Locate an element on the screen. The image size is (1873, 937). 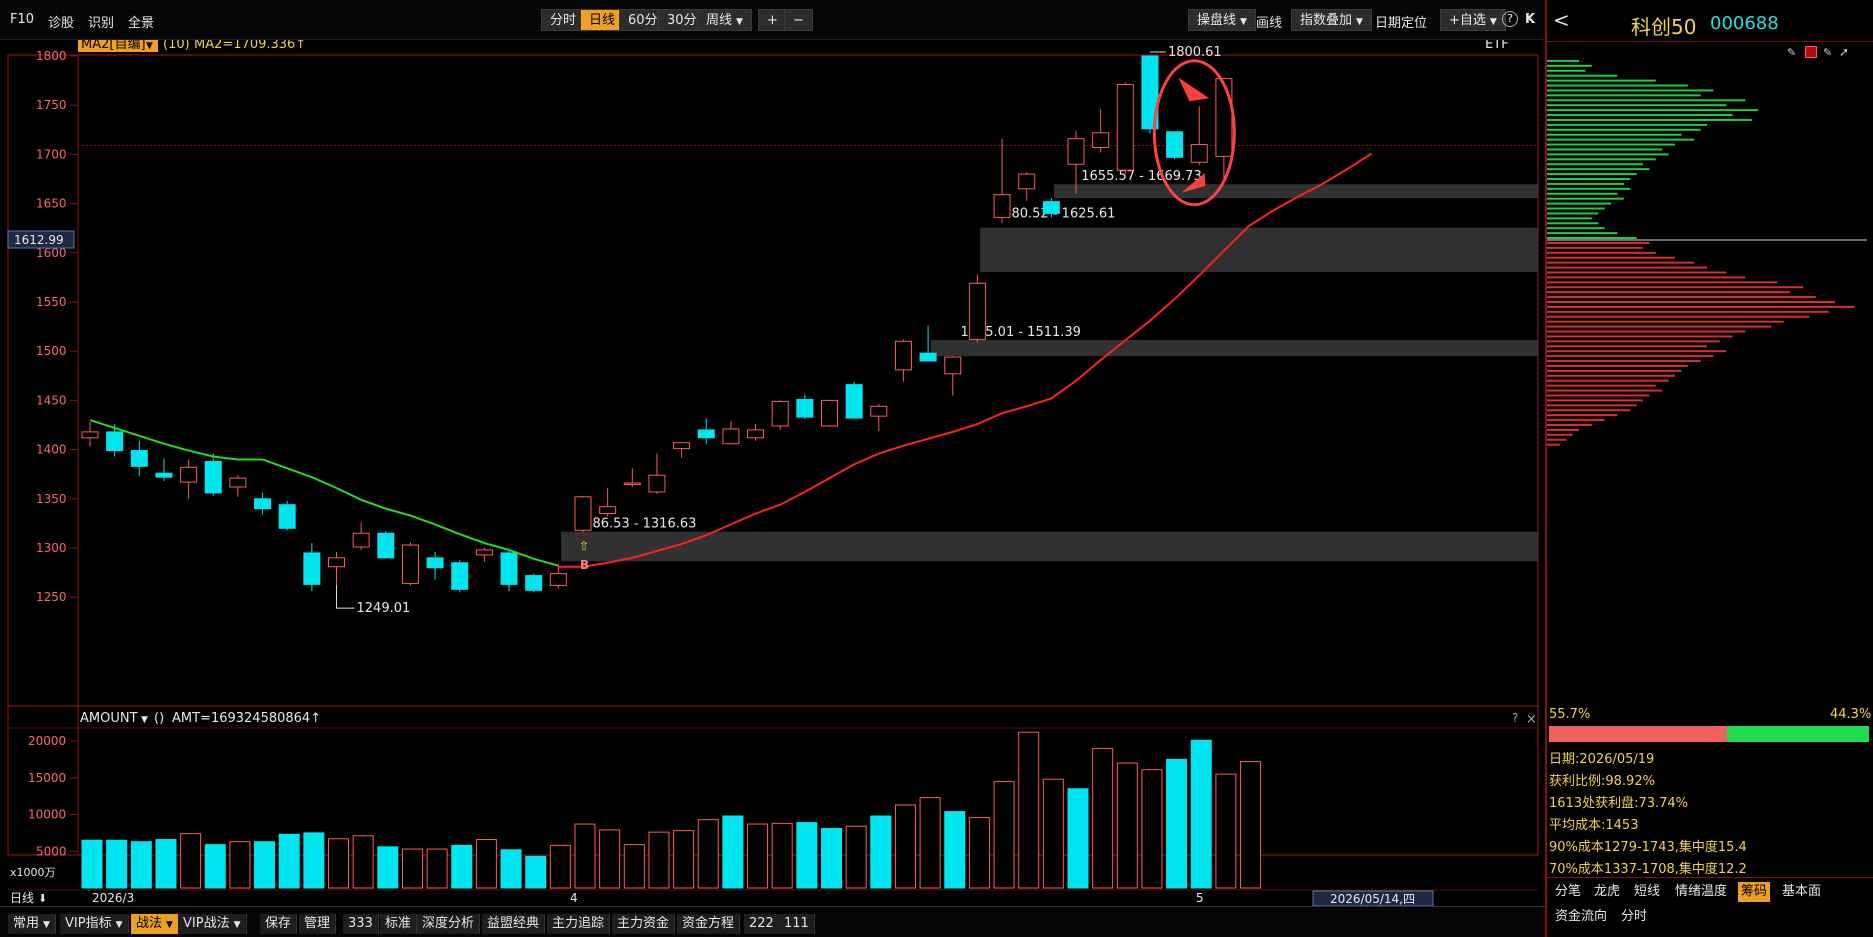
fullview-button: 全景 is located at coordinates (141, 21).